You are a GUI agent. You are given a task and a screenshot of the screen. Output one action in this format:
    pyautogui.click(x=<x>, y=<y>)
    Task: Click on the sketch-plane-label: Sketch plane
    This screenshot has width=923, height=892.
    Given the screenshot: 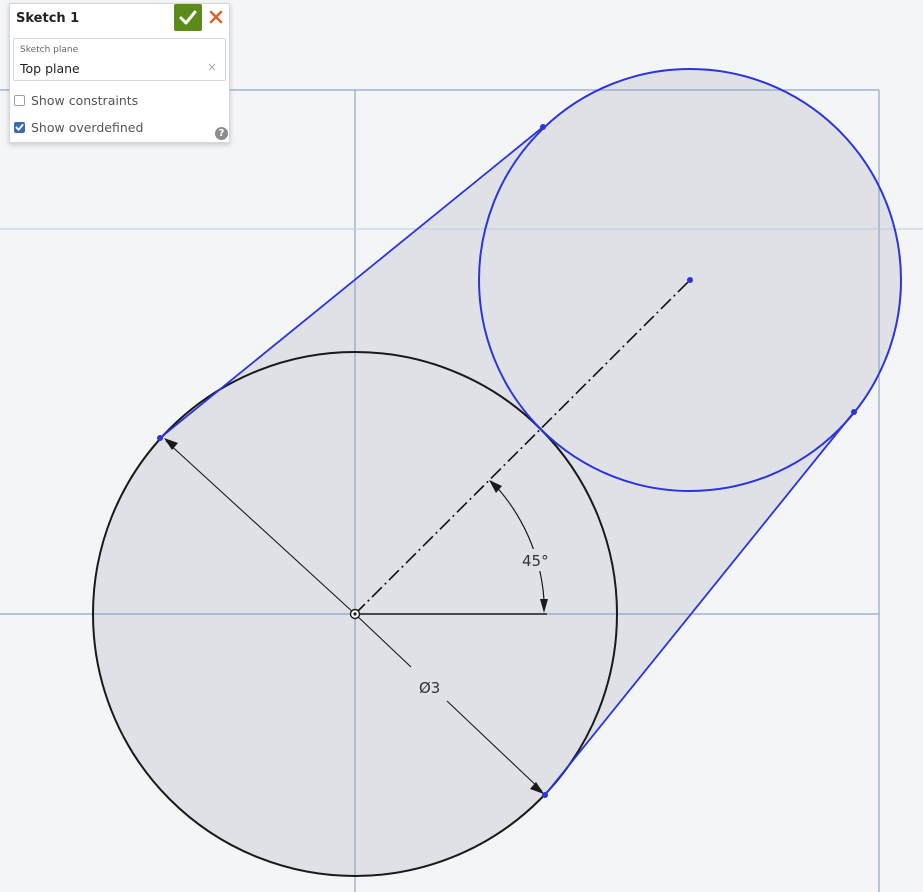 What is the action you would take?
    pyautogui.click(x=49, y=50)
    